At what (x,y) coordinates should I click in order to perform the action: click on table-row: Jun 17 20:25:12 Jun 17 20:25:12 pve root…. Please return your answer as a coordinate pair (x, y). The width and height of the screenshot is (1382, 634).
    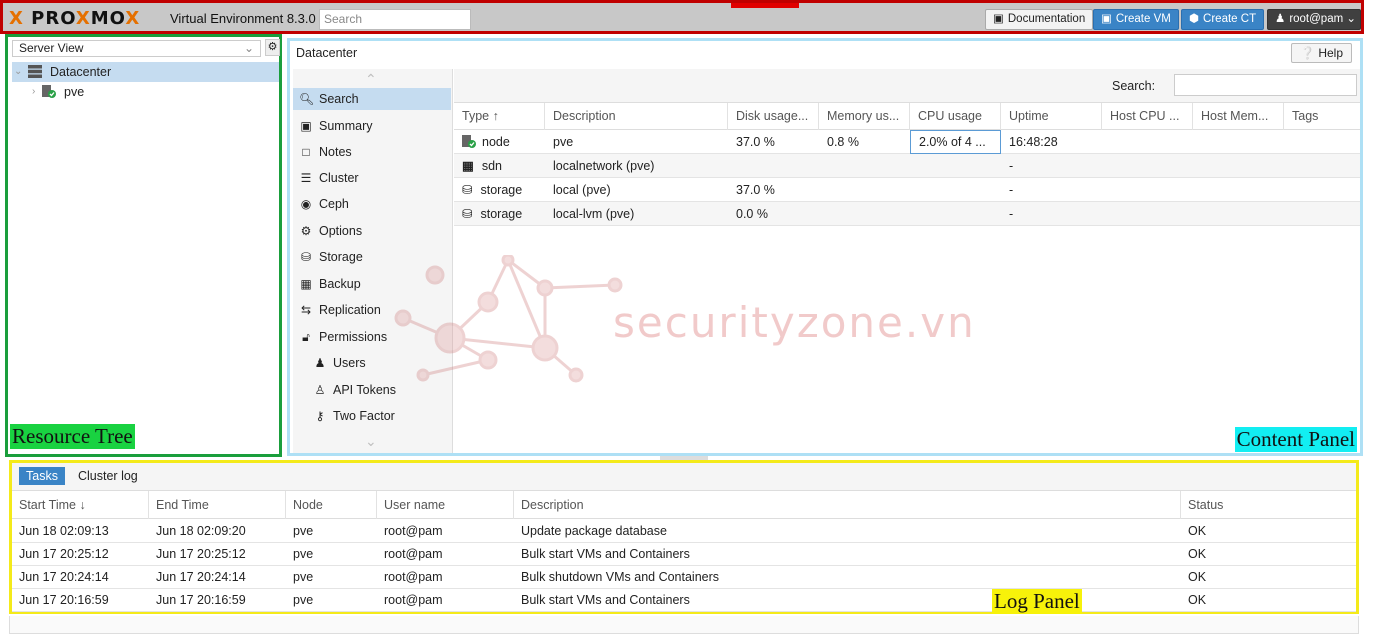
    Looking at the image, I should click on (684, 554).